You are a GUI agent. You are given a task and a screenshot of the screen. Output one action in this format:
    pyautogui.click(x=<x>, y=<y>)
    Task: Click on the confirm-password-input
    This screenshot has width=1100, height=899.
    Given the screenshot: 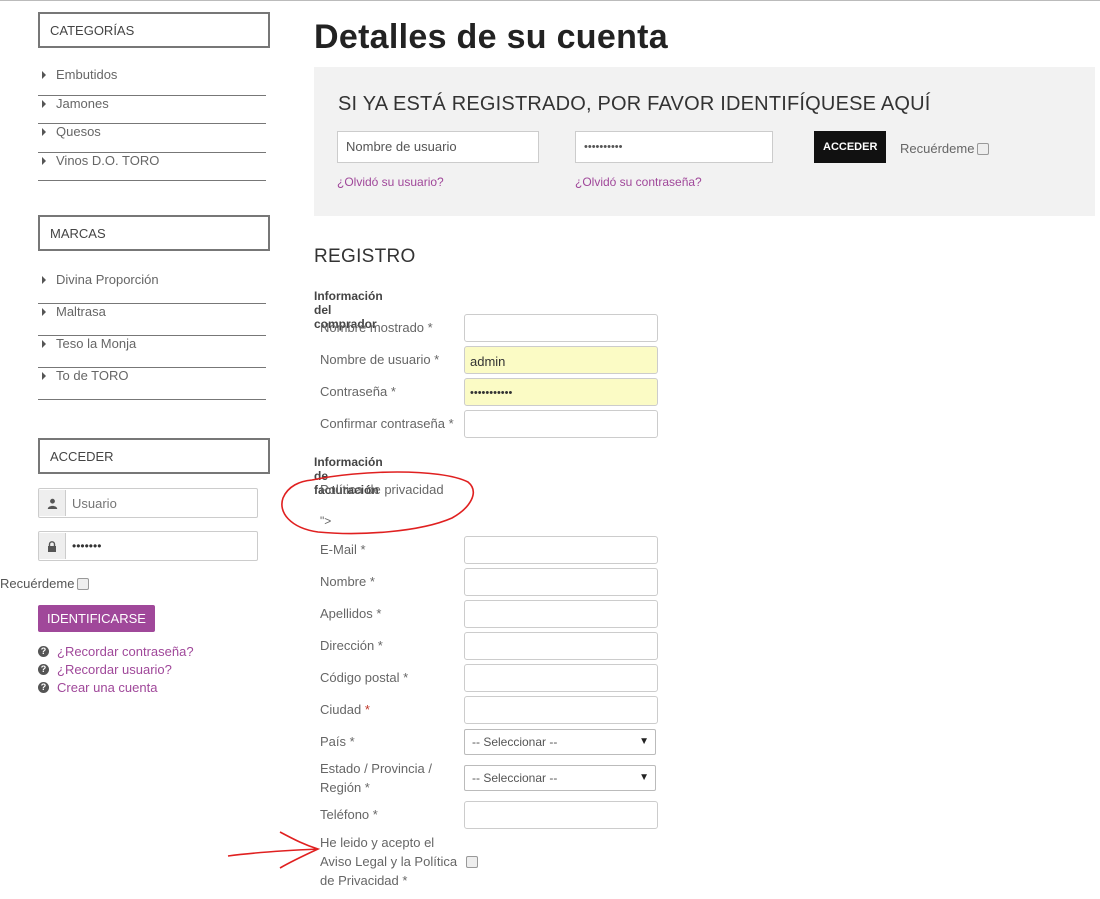 What is the action you would take?
    pyautogui.click(x=561, y=424)
    